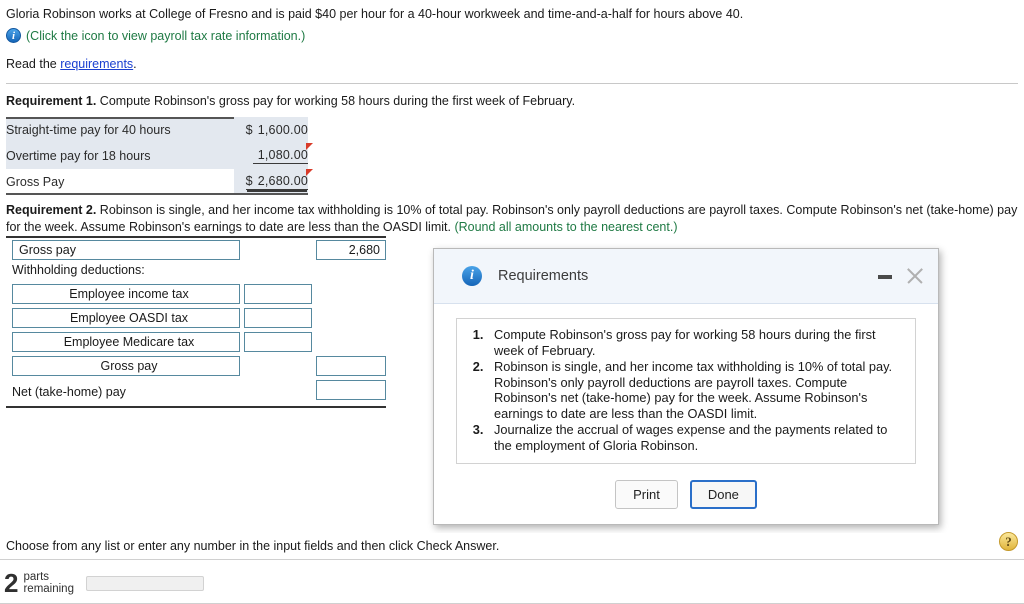  Describe the element at coordinates (11, 583) in the screenshot. I see `parts-remaining-count: 2` at that location.